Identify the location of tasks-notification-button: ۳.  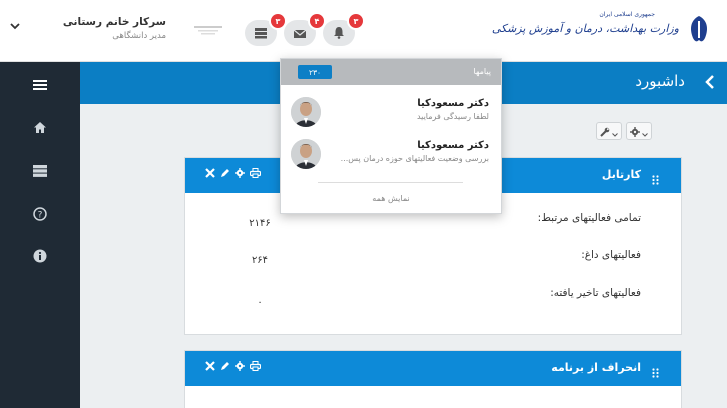
(266, 29).